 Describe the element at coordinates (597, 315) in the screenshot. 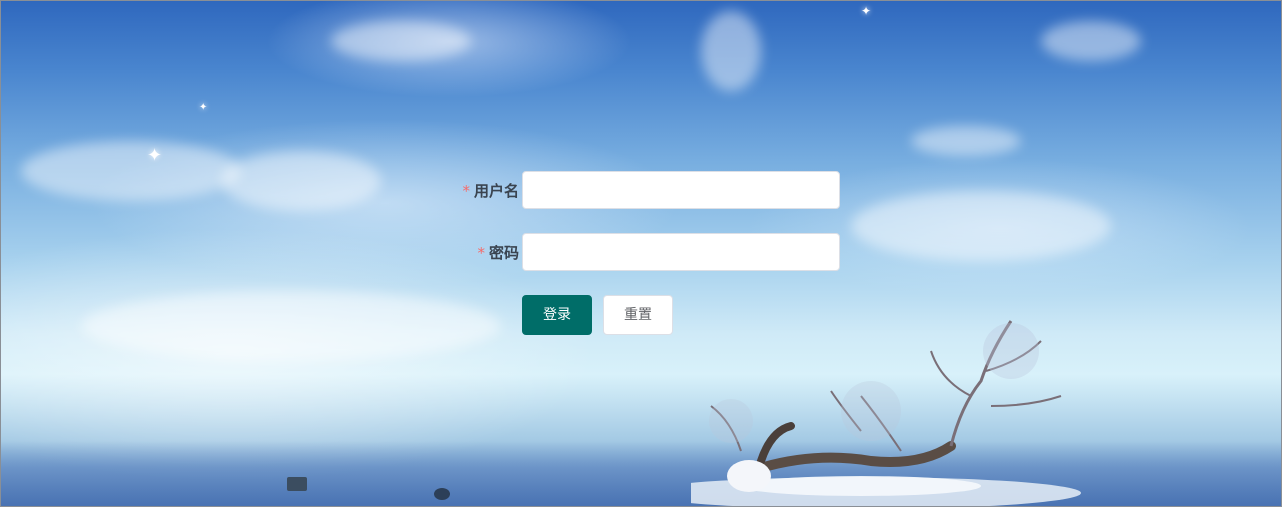

I see `form-actions: 登录 重置` at that location.